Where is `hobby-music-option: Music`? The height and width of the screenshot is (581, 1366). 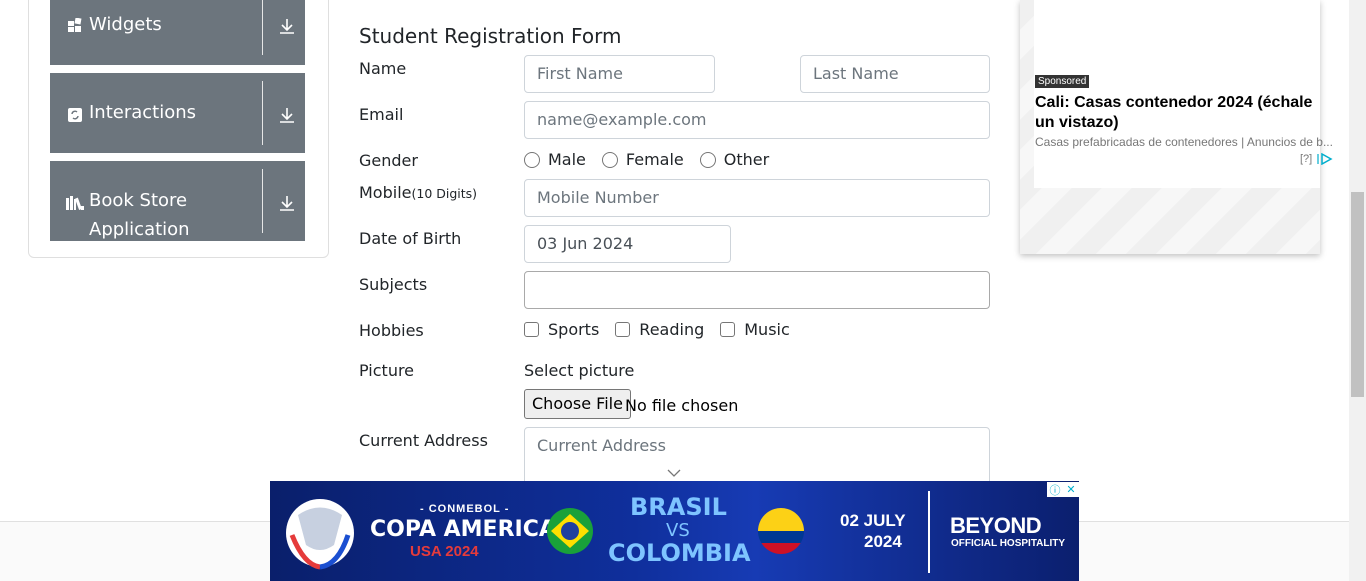 hobby-music-option: Music is located at coordinates (755, 329).